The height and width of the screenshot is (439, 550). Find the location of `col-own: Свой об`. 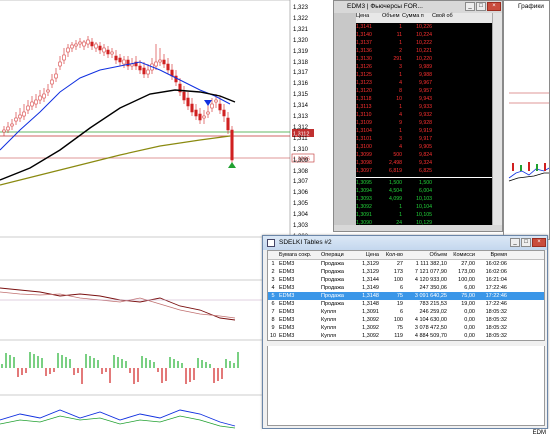

col-own: Свой об is located at coordinates (447, 18).